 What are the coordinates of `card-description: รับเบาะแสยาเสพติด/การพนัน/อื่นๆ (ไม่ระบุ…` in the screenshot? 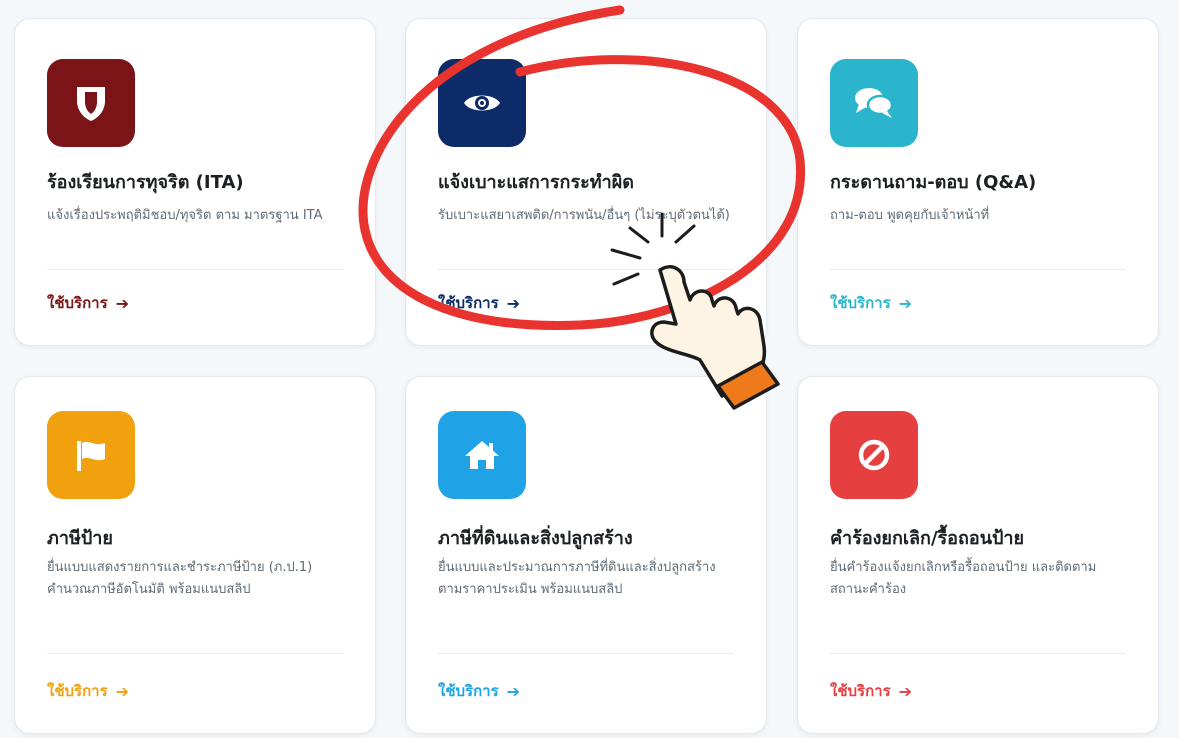 It's located at (584, 215).